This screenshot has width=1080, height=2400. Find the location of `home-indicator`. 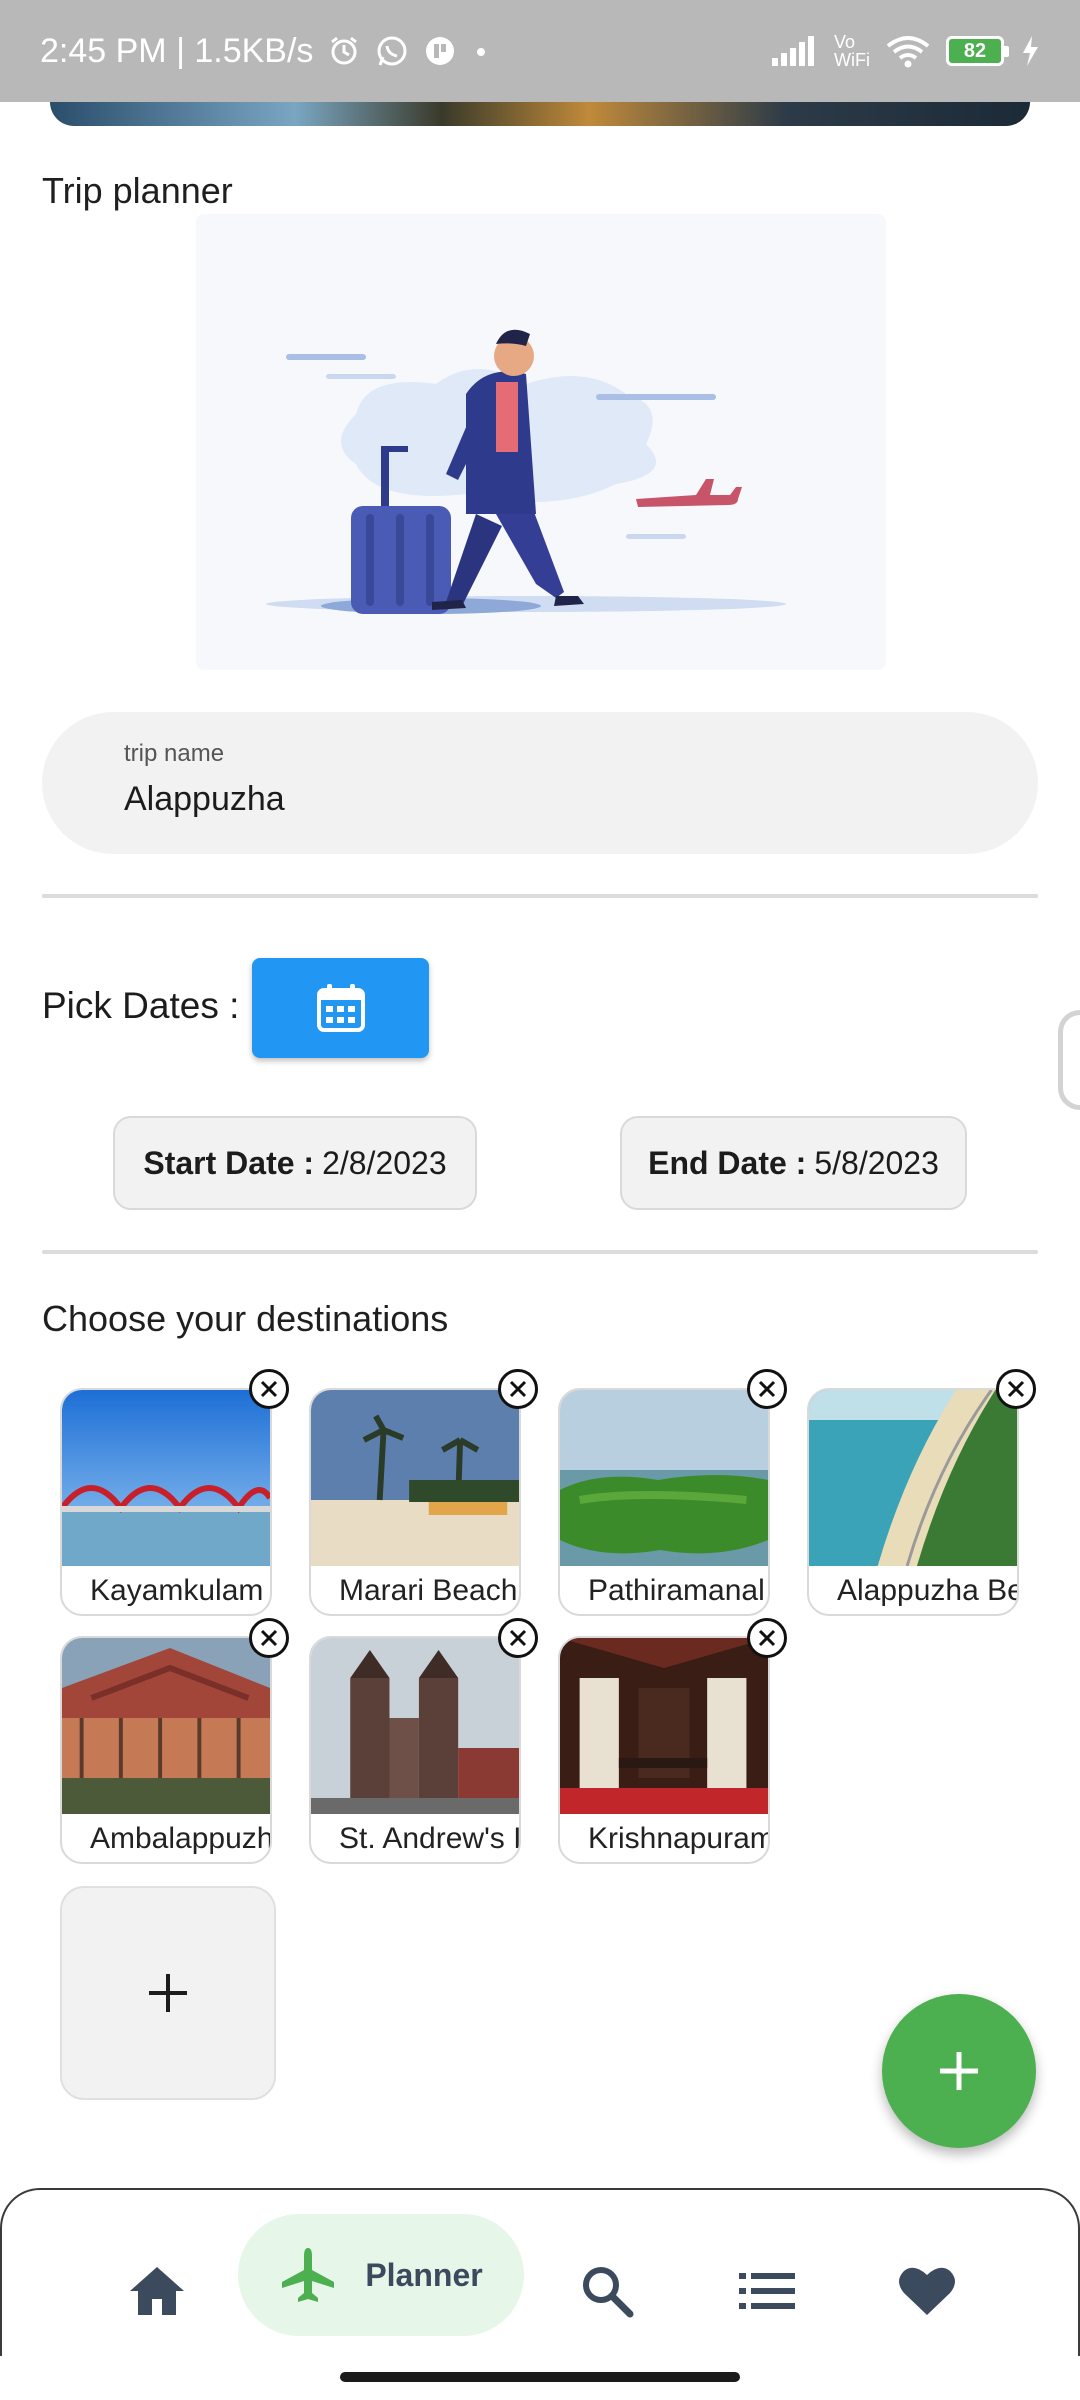

home-indicator is located at coordinates (540, 2377).